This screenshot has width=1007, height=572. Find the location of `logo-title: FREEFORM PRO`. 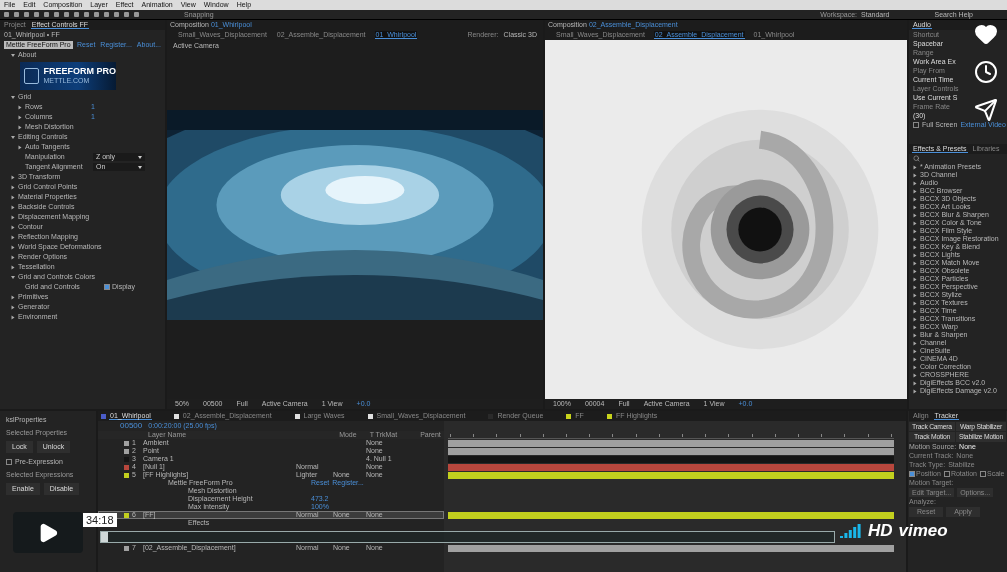

logo-title: FREEFORM PRO is located at coordinates (79, 72).